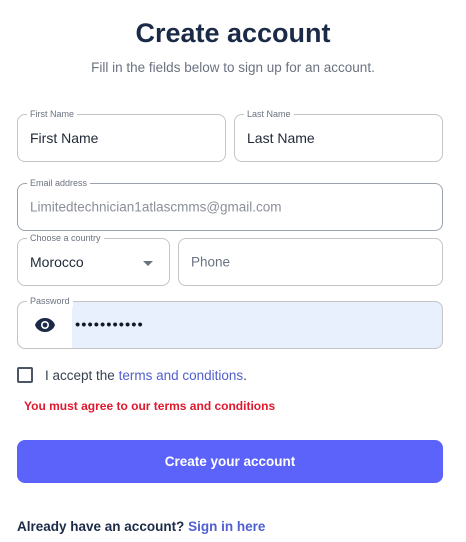 The width and height of the screenshot is (466, 542). What do you see at coordinates (210, 262) in the screenshot?
I see `phone-placeholder: Phone` at bounding box center [210, 262].